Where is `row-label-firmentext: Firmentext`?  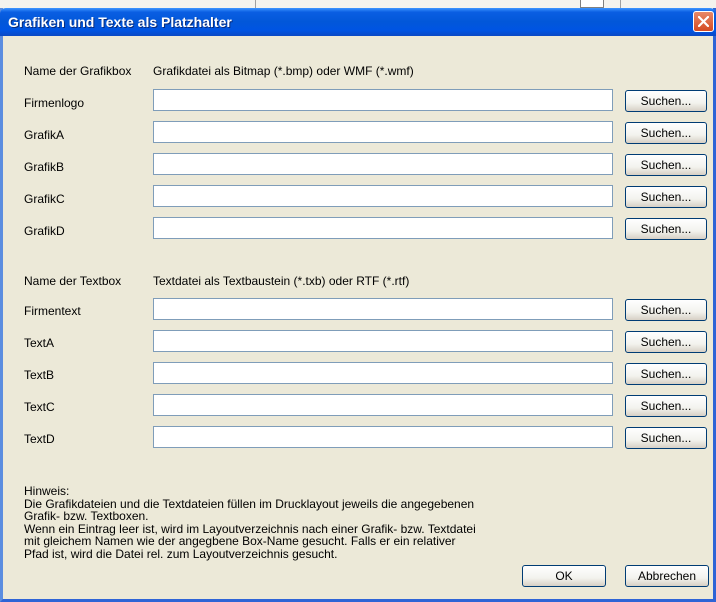 row-label-firmentext: Firmentext is located at coordinates (52, 311).